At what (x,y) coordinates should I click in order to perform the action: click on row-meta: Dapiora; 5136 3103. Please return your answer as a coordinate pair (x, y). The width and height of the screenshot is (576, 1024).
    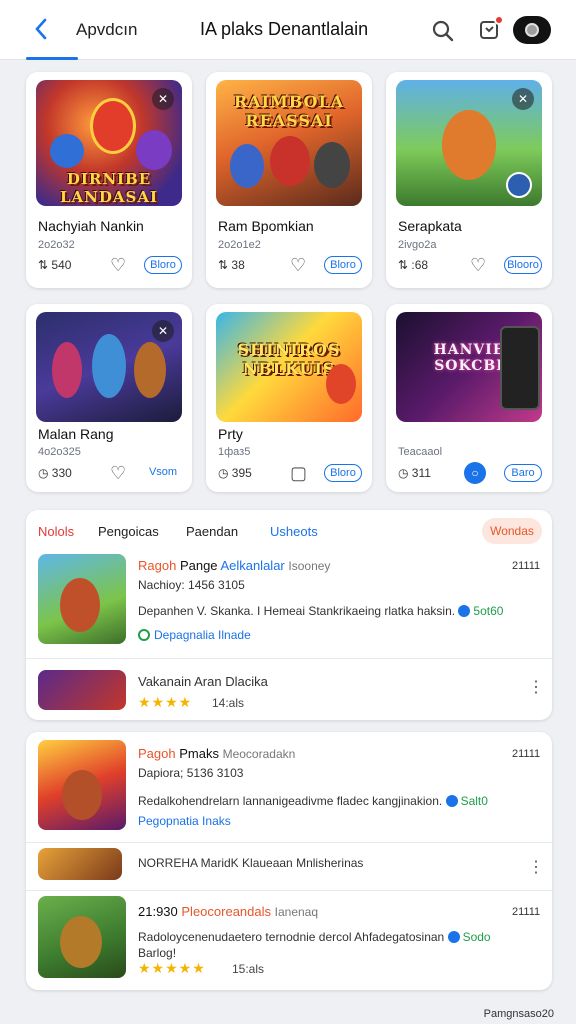
    Looking at the image, I should click on (191, 773).